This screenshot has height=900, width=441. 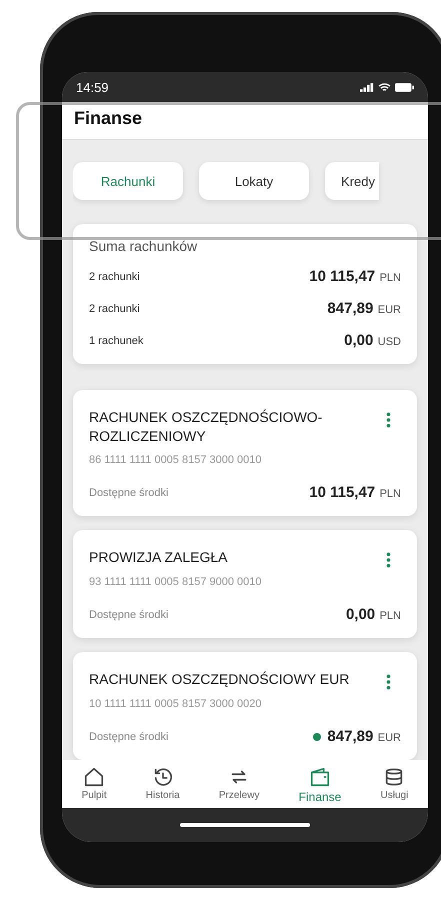 I want to click on nav-item: Finanse, so click(x=320, y=785).